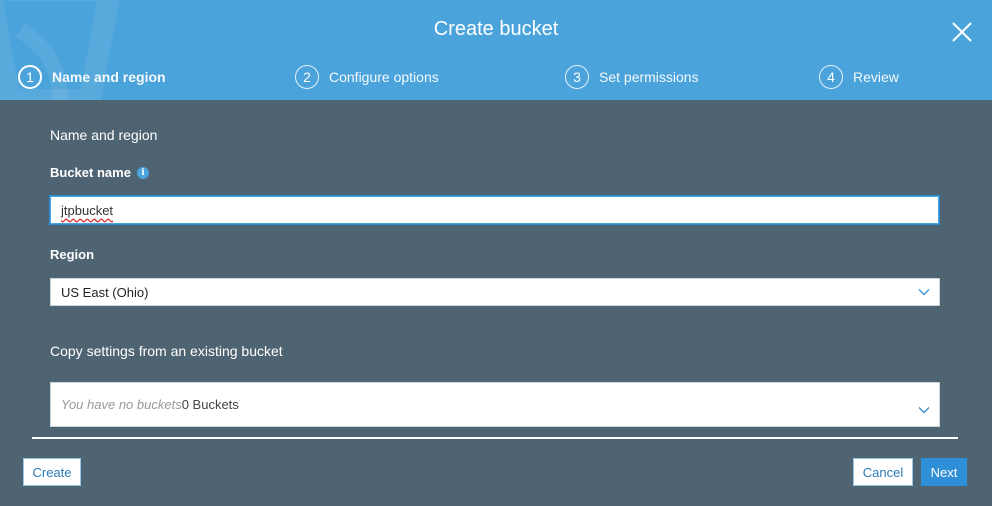  Describe the element at coordinates (104, 135) in the screenshot. I see `section-title: Name and region` at that location.